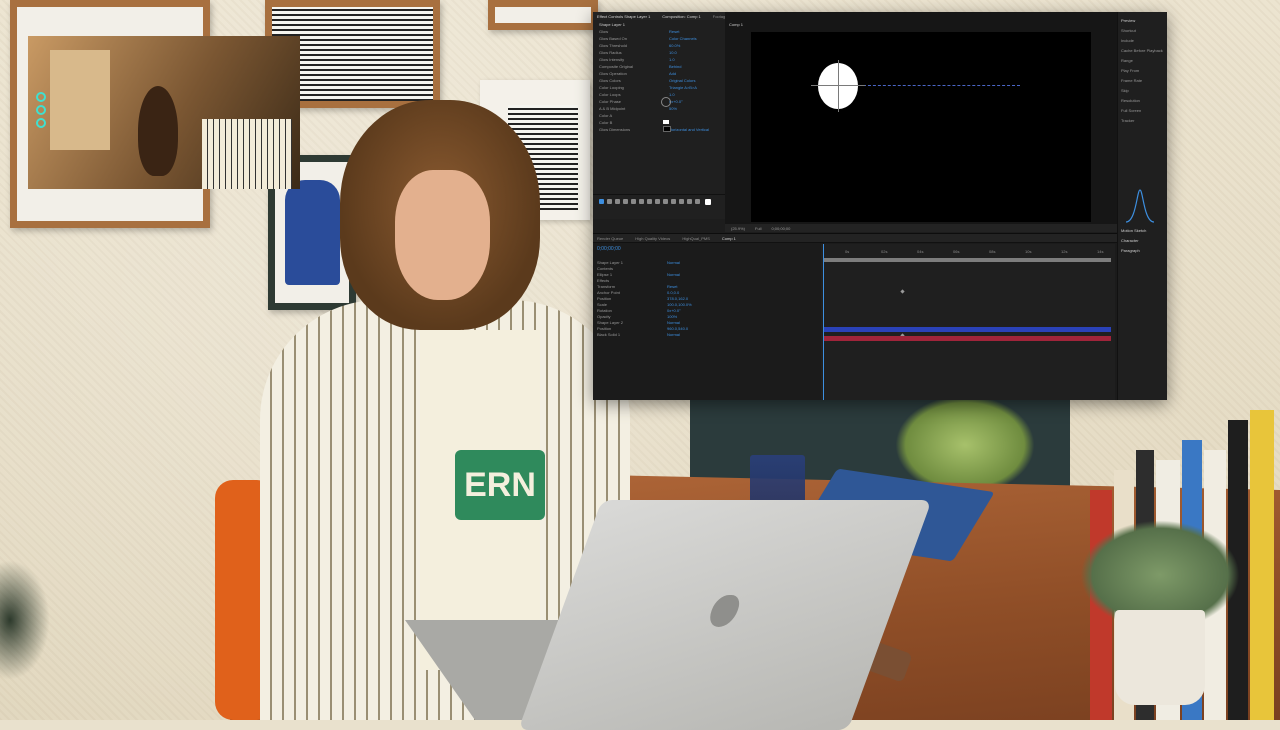 The width and height of the screenshot is (1280, 730). I want to click on effect-property-value: Color Channels, so click(683, 38).